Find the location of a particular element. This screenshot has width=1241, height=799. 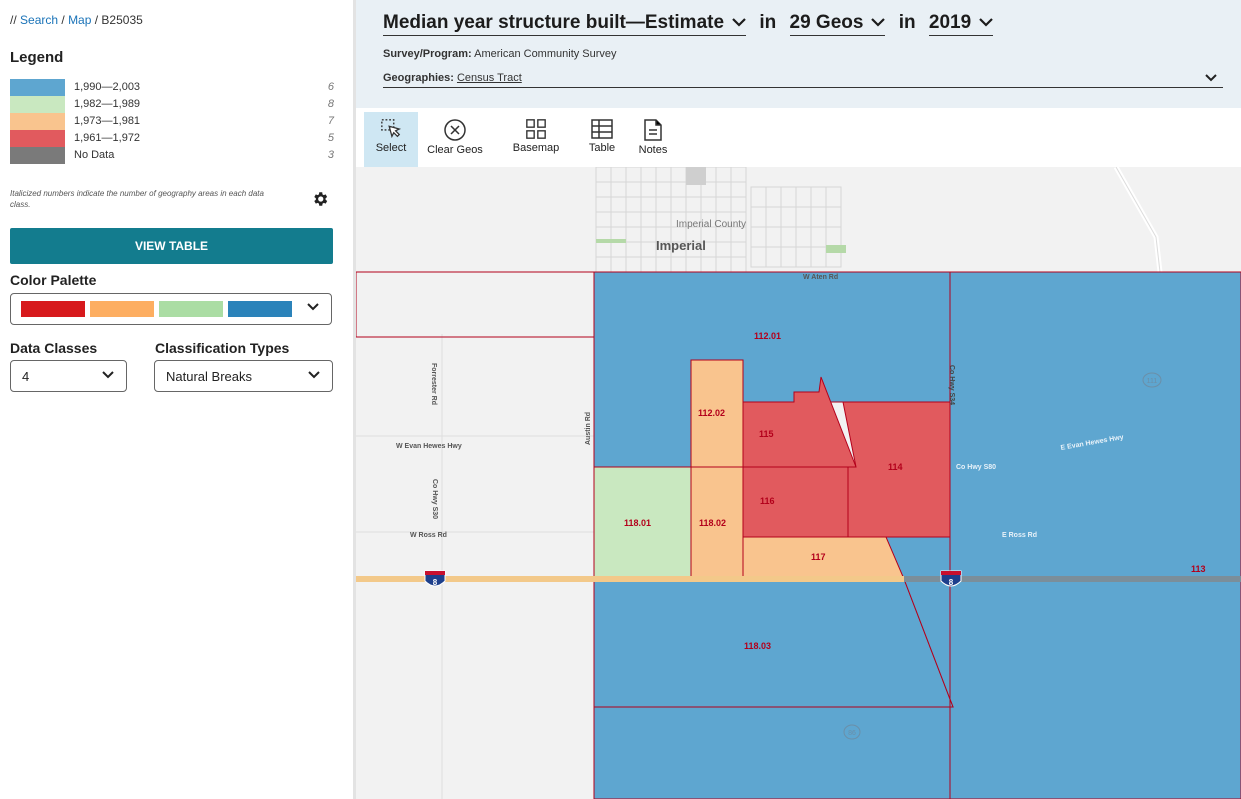

classification-types-select: Natural Breaks is located at coordinates (243, 376).